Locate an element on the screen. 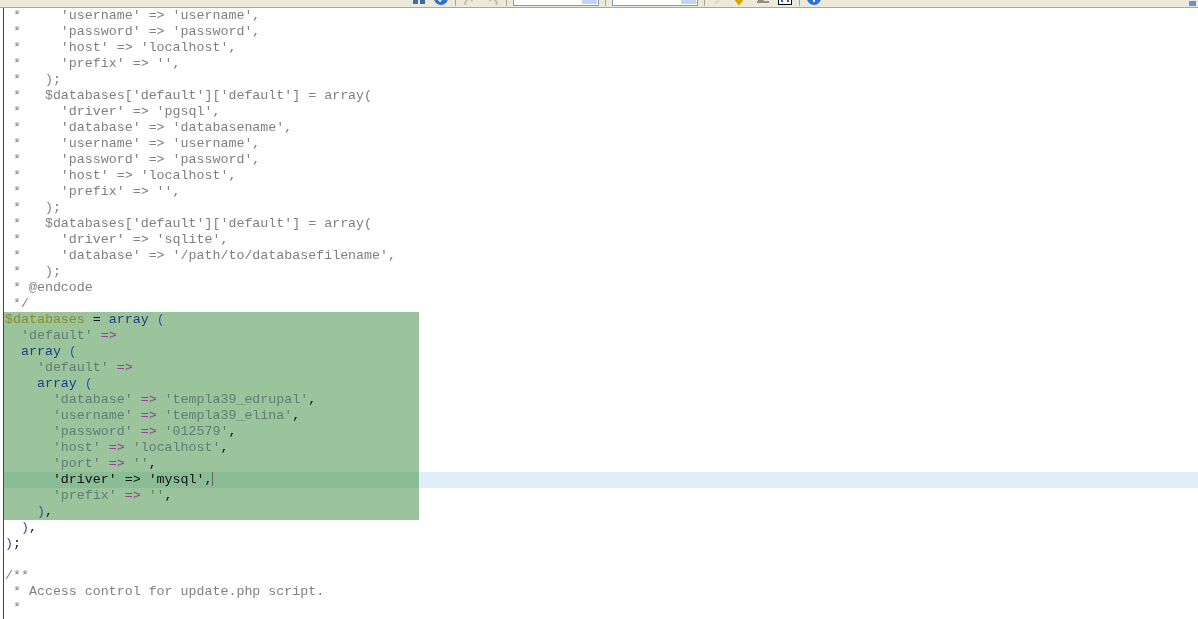 This screenshot has height=619, width=1198. code-line: 'driver' => 'mysql', is located at coordinates (132, 479).